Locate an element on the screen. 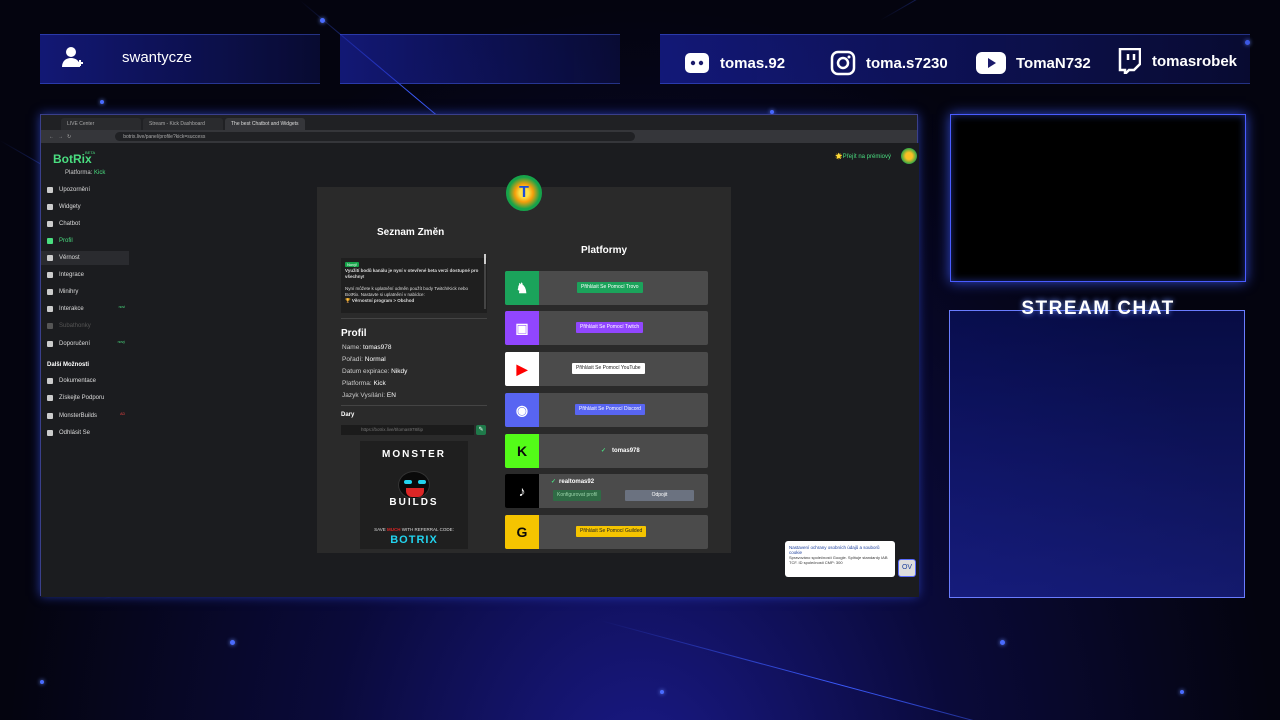 The image size is (1280, 720). guilded-icon: G is located at coordinates (522, 532).